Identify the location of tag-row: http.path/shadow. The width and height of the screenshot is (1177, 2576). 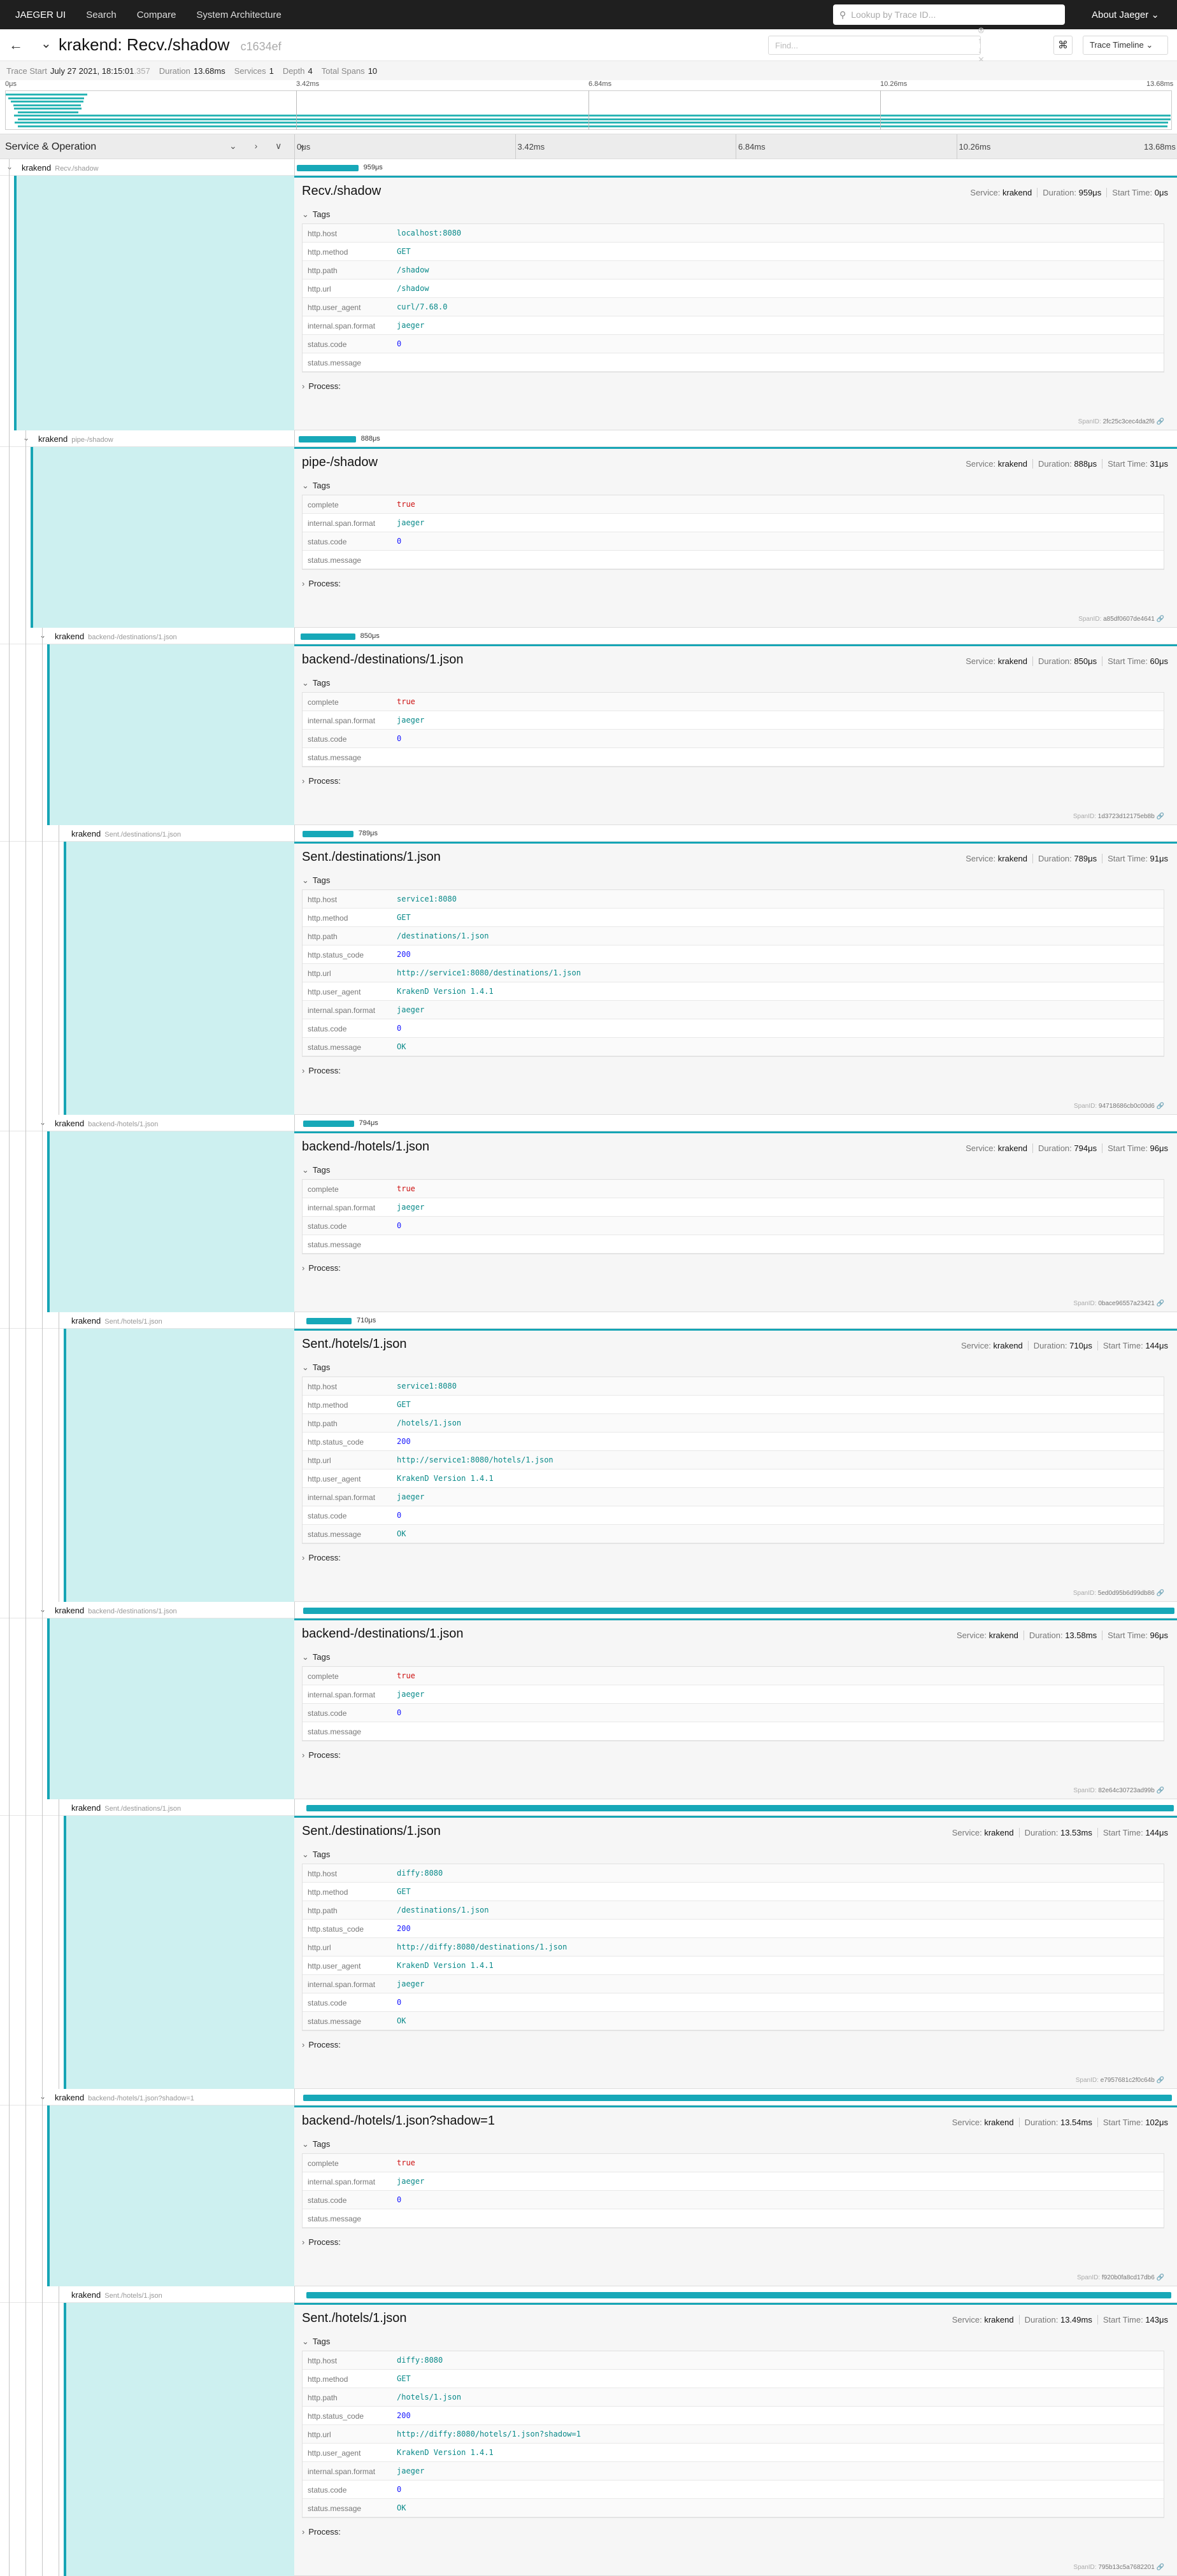
(733, 270).